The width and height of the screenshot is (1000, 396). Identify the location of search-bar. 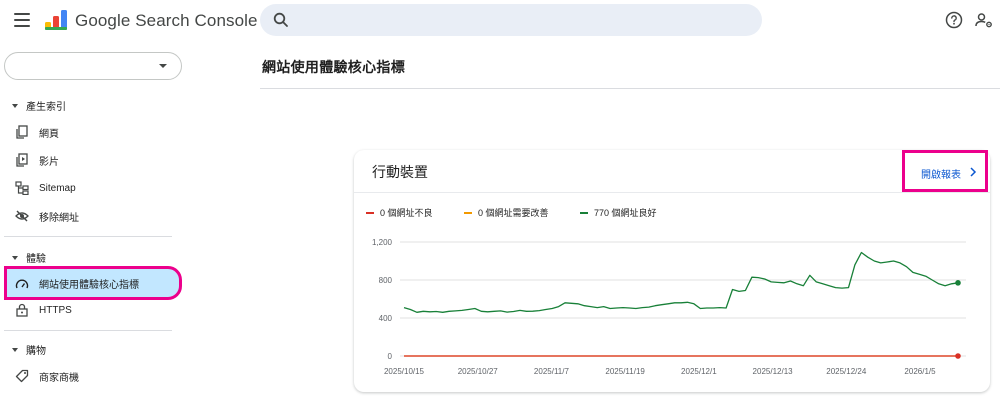
(511, 20).